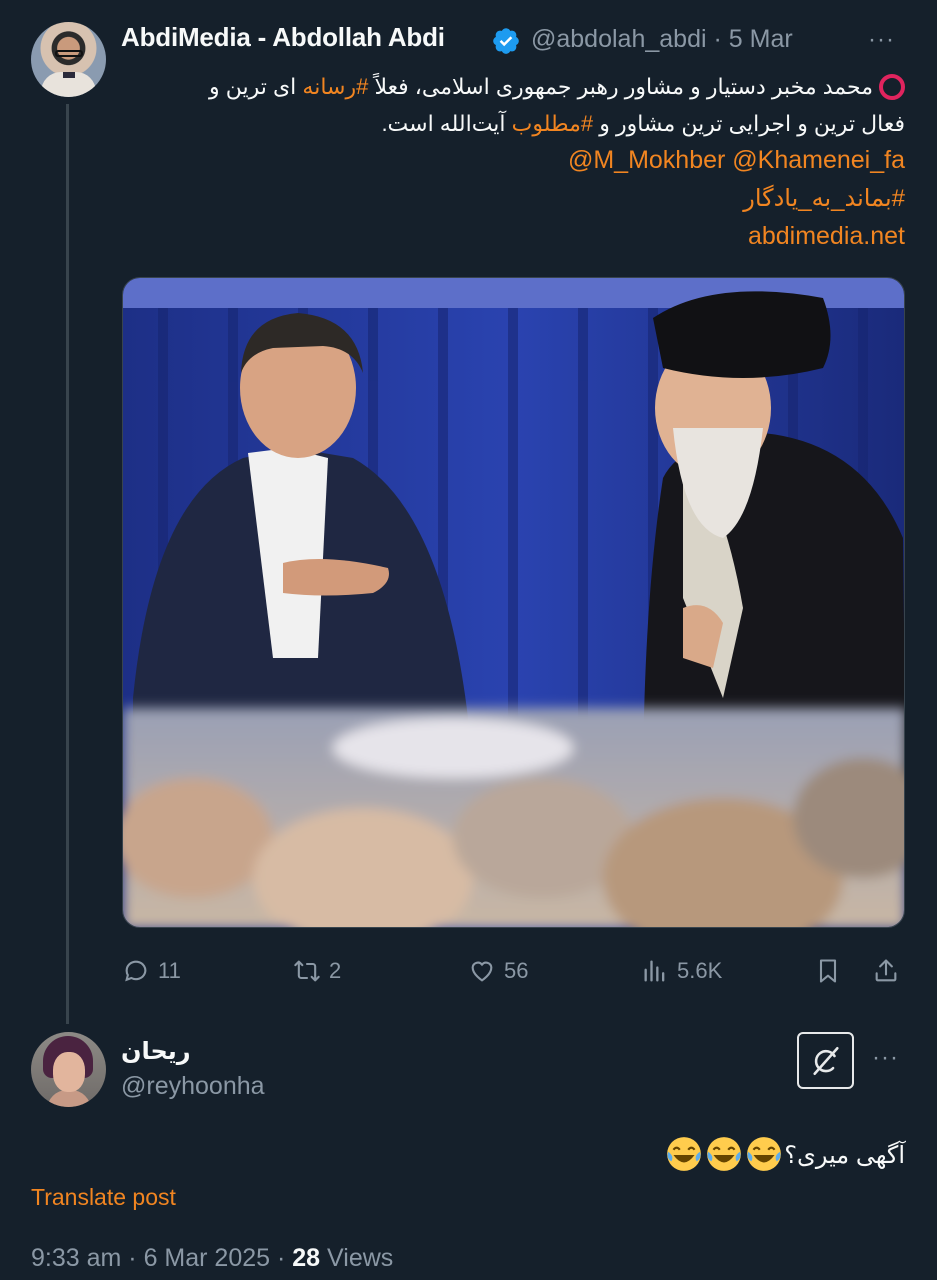 This screenshot has height=1280, width=937. I want to click on post-text-segment: فعال ترین و اجرایی ترین مشاور و, so click(749, 123).